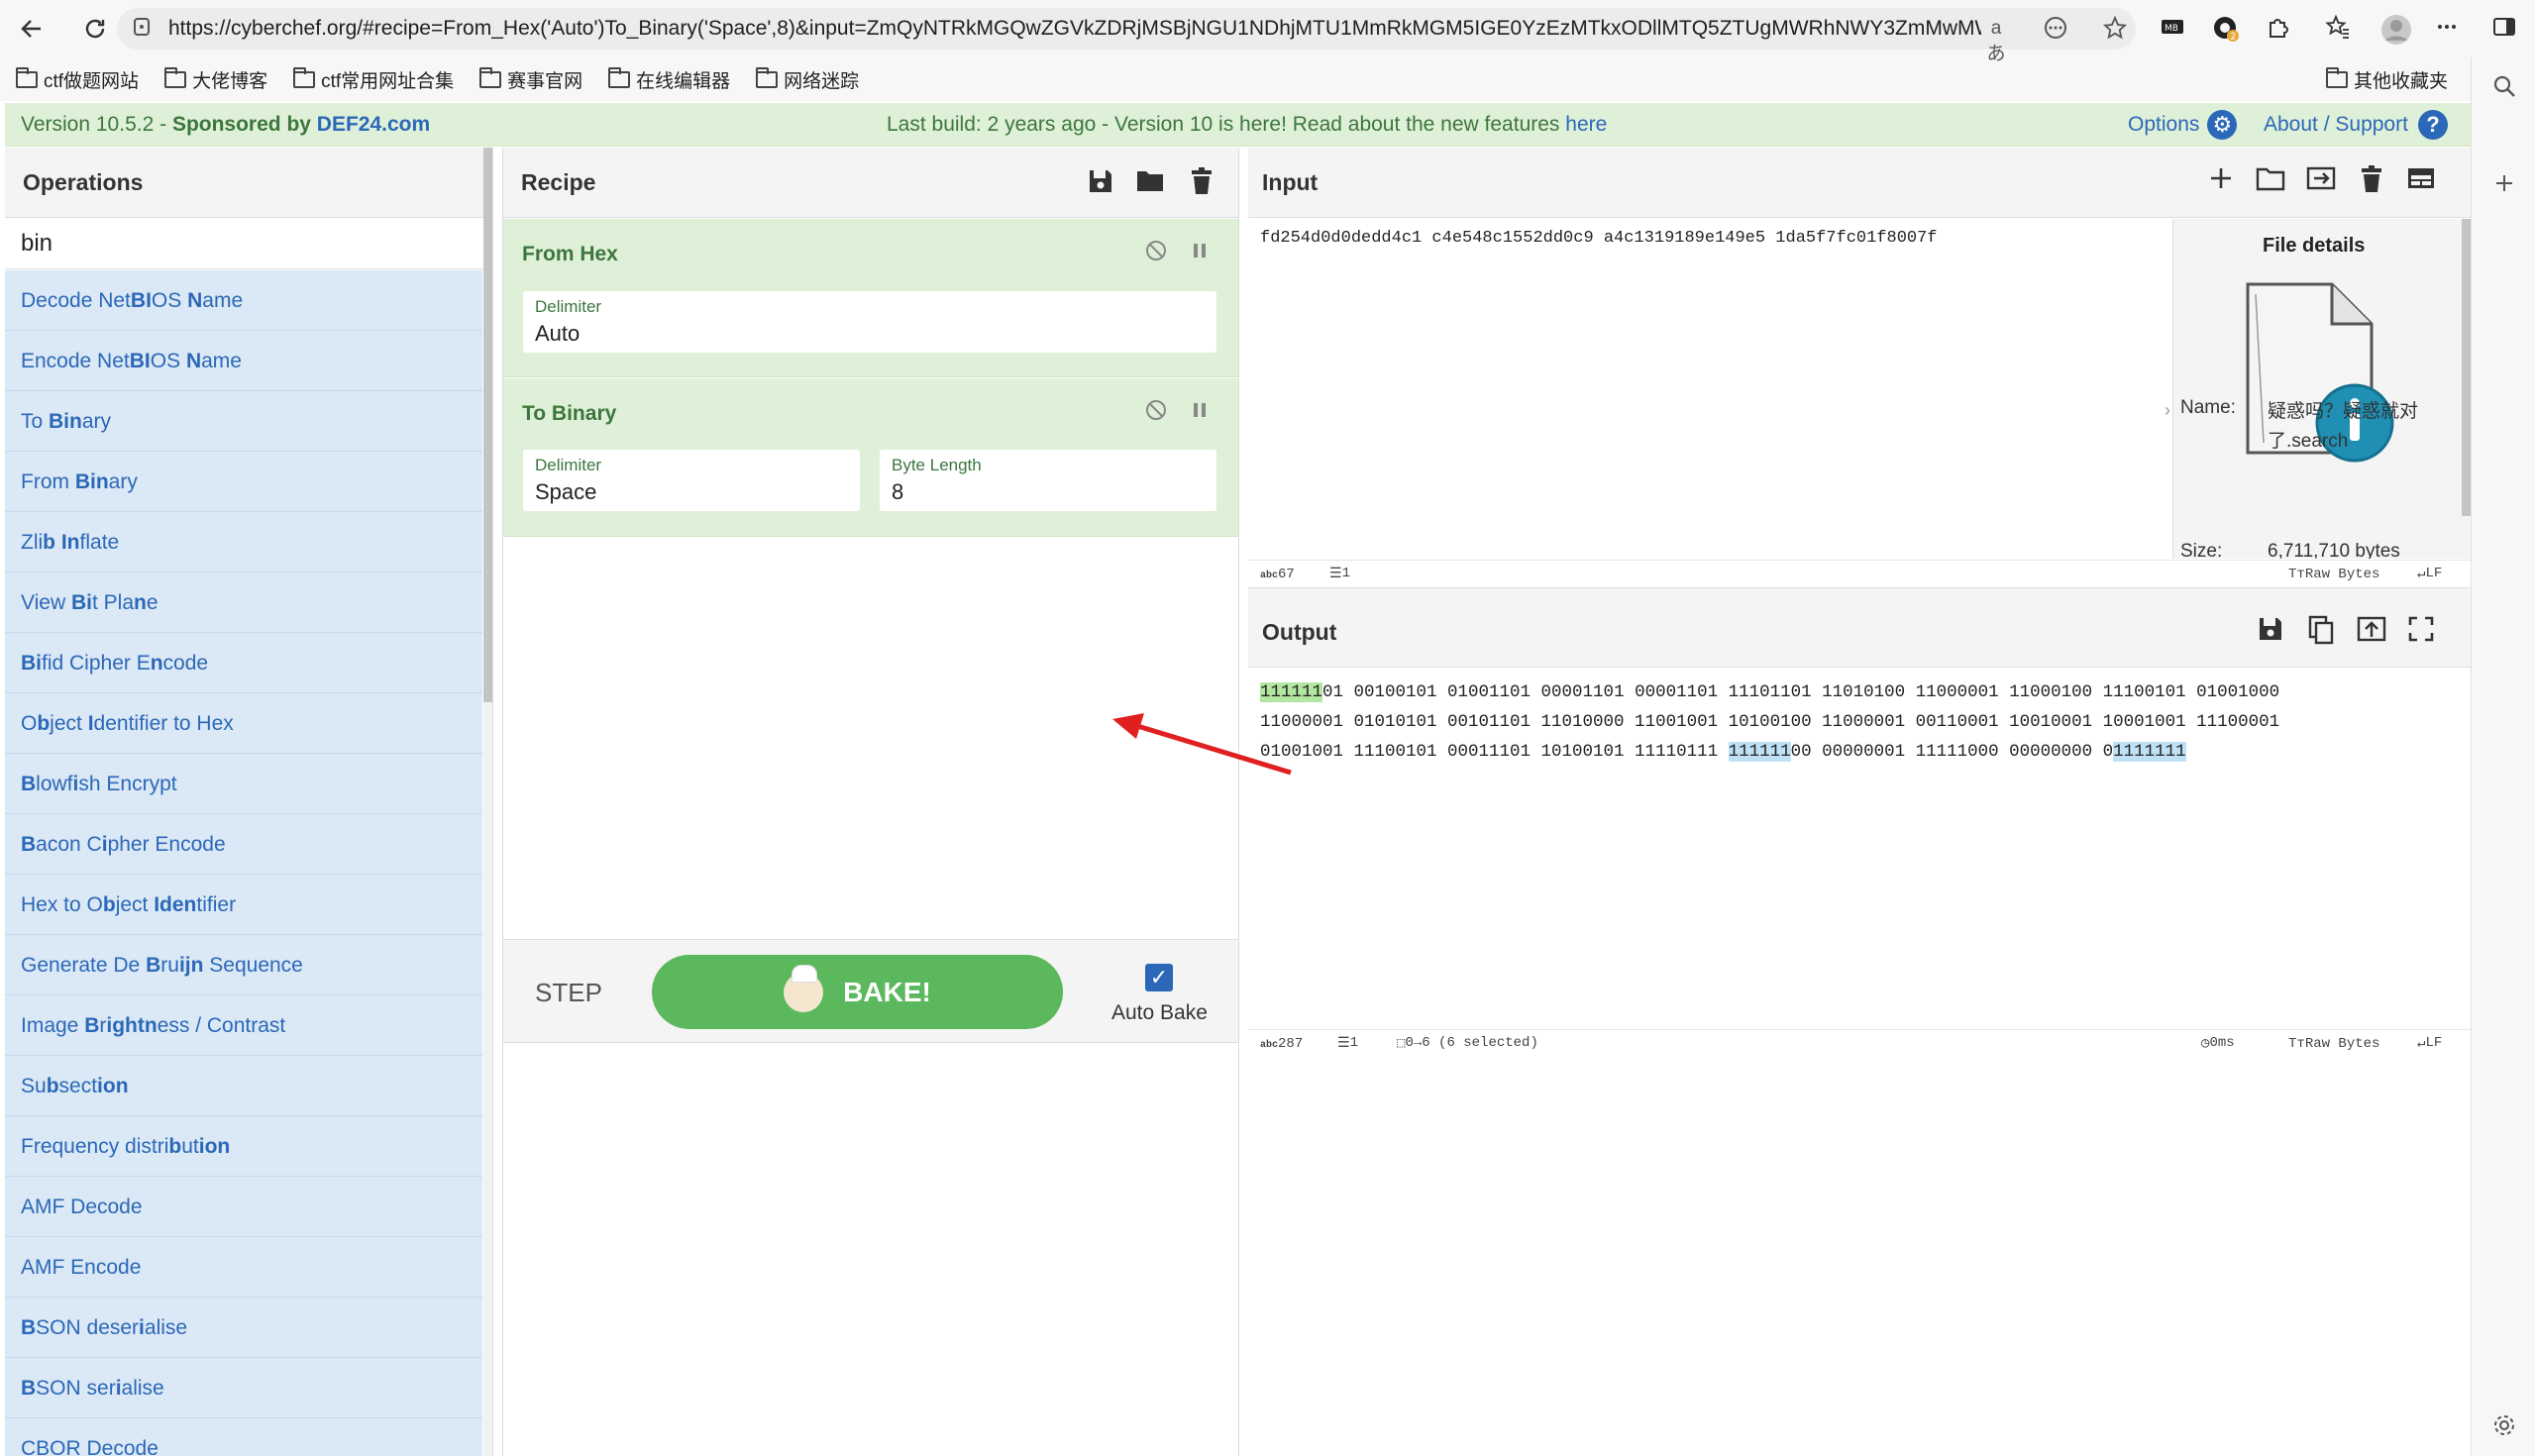 Image resolution: width=2535 pixels, height=1456 pixels. What do you see at coordinates (243, 1025) in the screenshot?
I see `operation-item: Image Brightness / Contrast` at bounding box center [243, 1025].